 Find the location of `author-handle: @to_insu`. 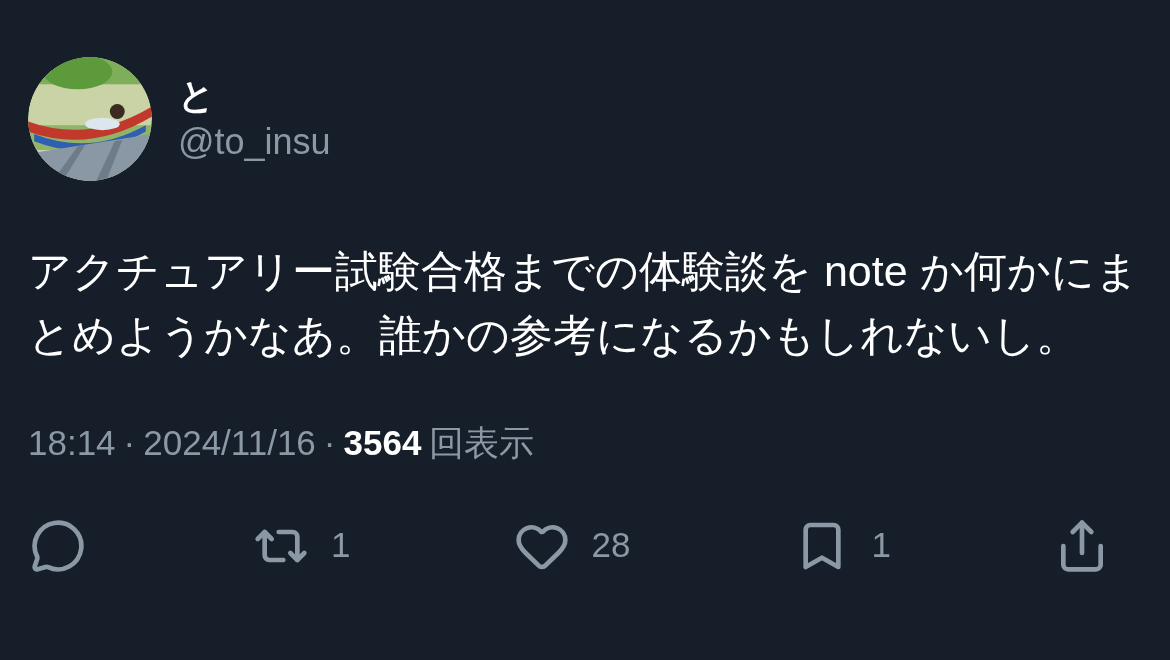

author-handle: @to_insu is located at coordinates (254, 142).